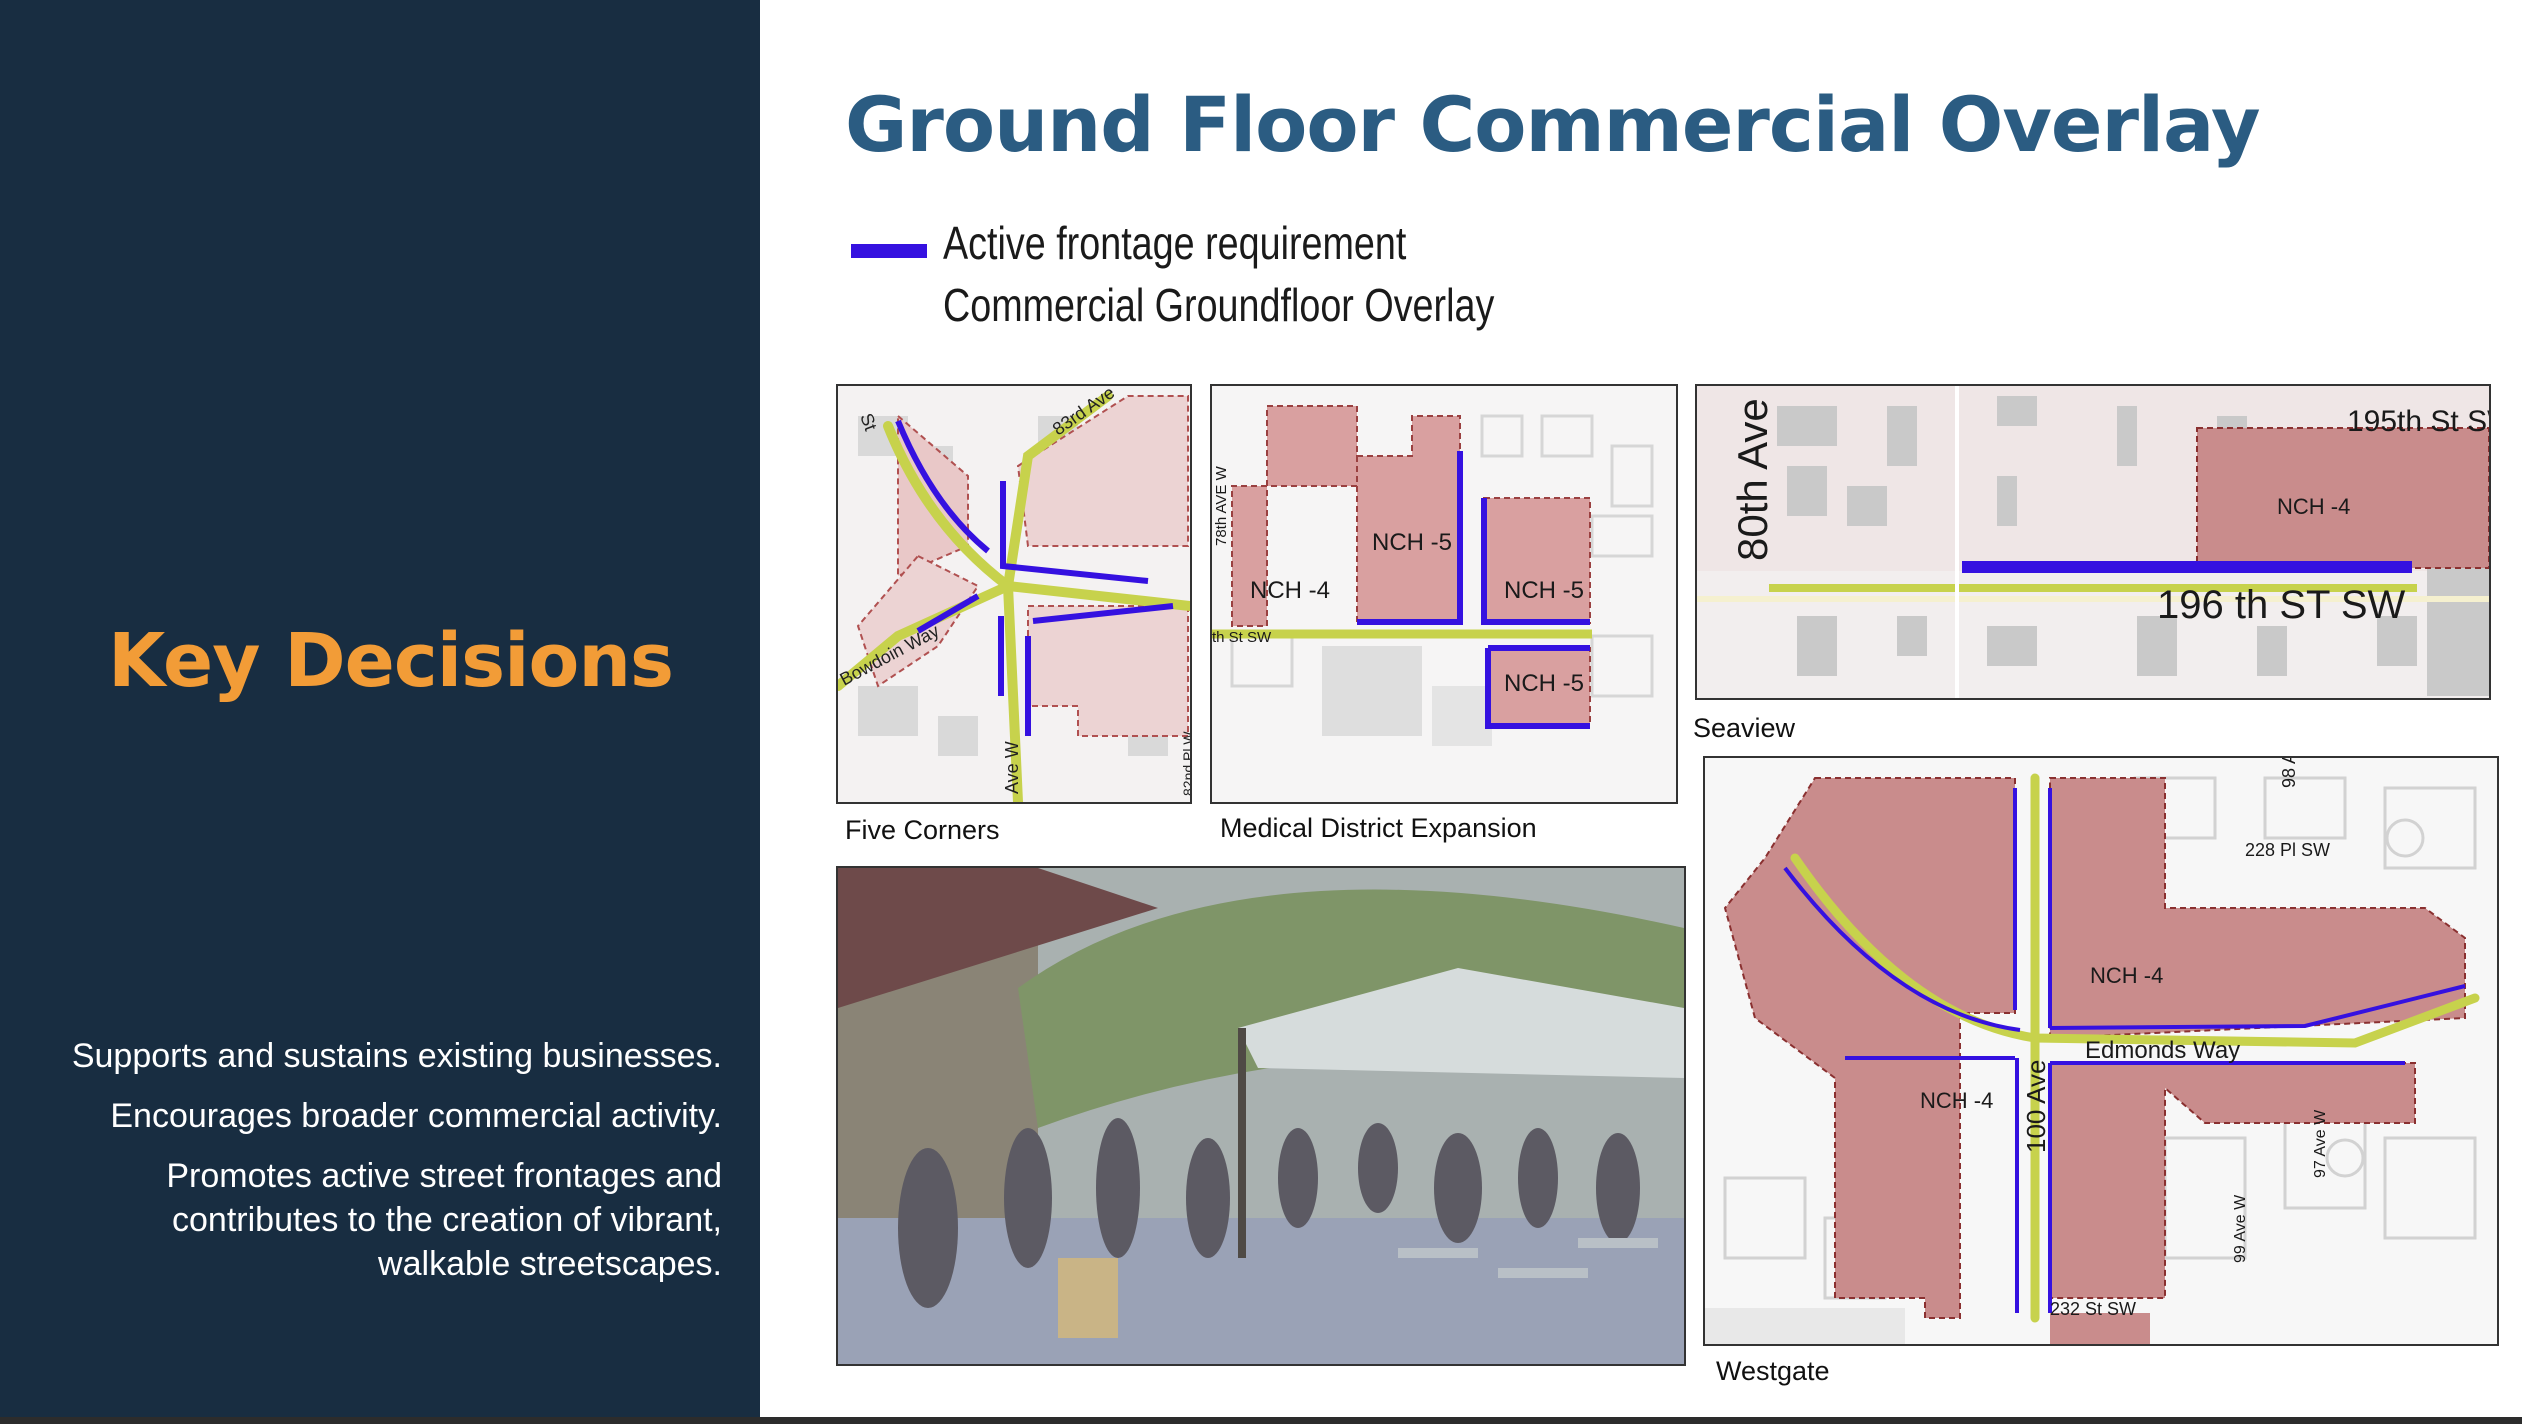 The height and width of the screenshot is (1424, 2522). Describe the element at coordinates (1221, 505) in the screenshot. I see `map-label: 78th AVE W` at that location.